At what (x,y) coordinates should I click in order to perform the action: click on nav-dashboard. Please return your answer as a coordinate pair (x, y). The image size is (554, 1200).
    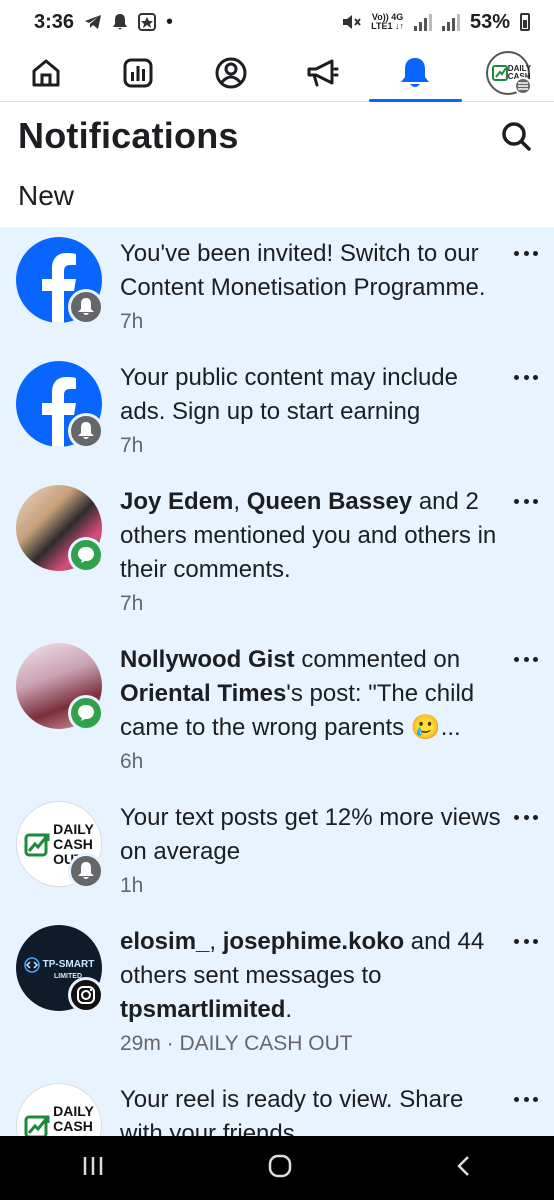
    Looking at the image, I should click on (138, 72).